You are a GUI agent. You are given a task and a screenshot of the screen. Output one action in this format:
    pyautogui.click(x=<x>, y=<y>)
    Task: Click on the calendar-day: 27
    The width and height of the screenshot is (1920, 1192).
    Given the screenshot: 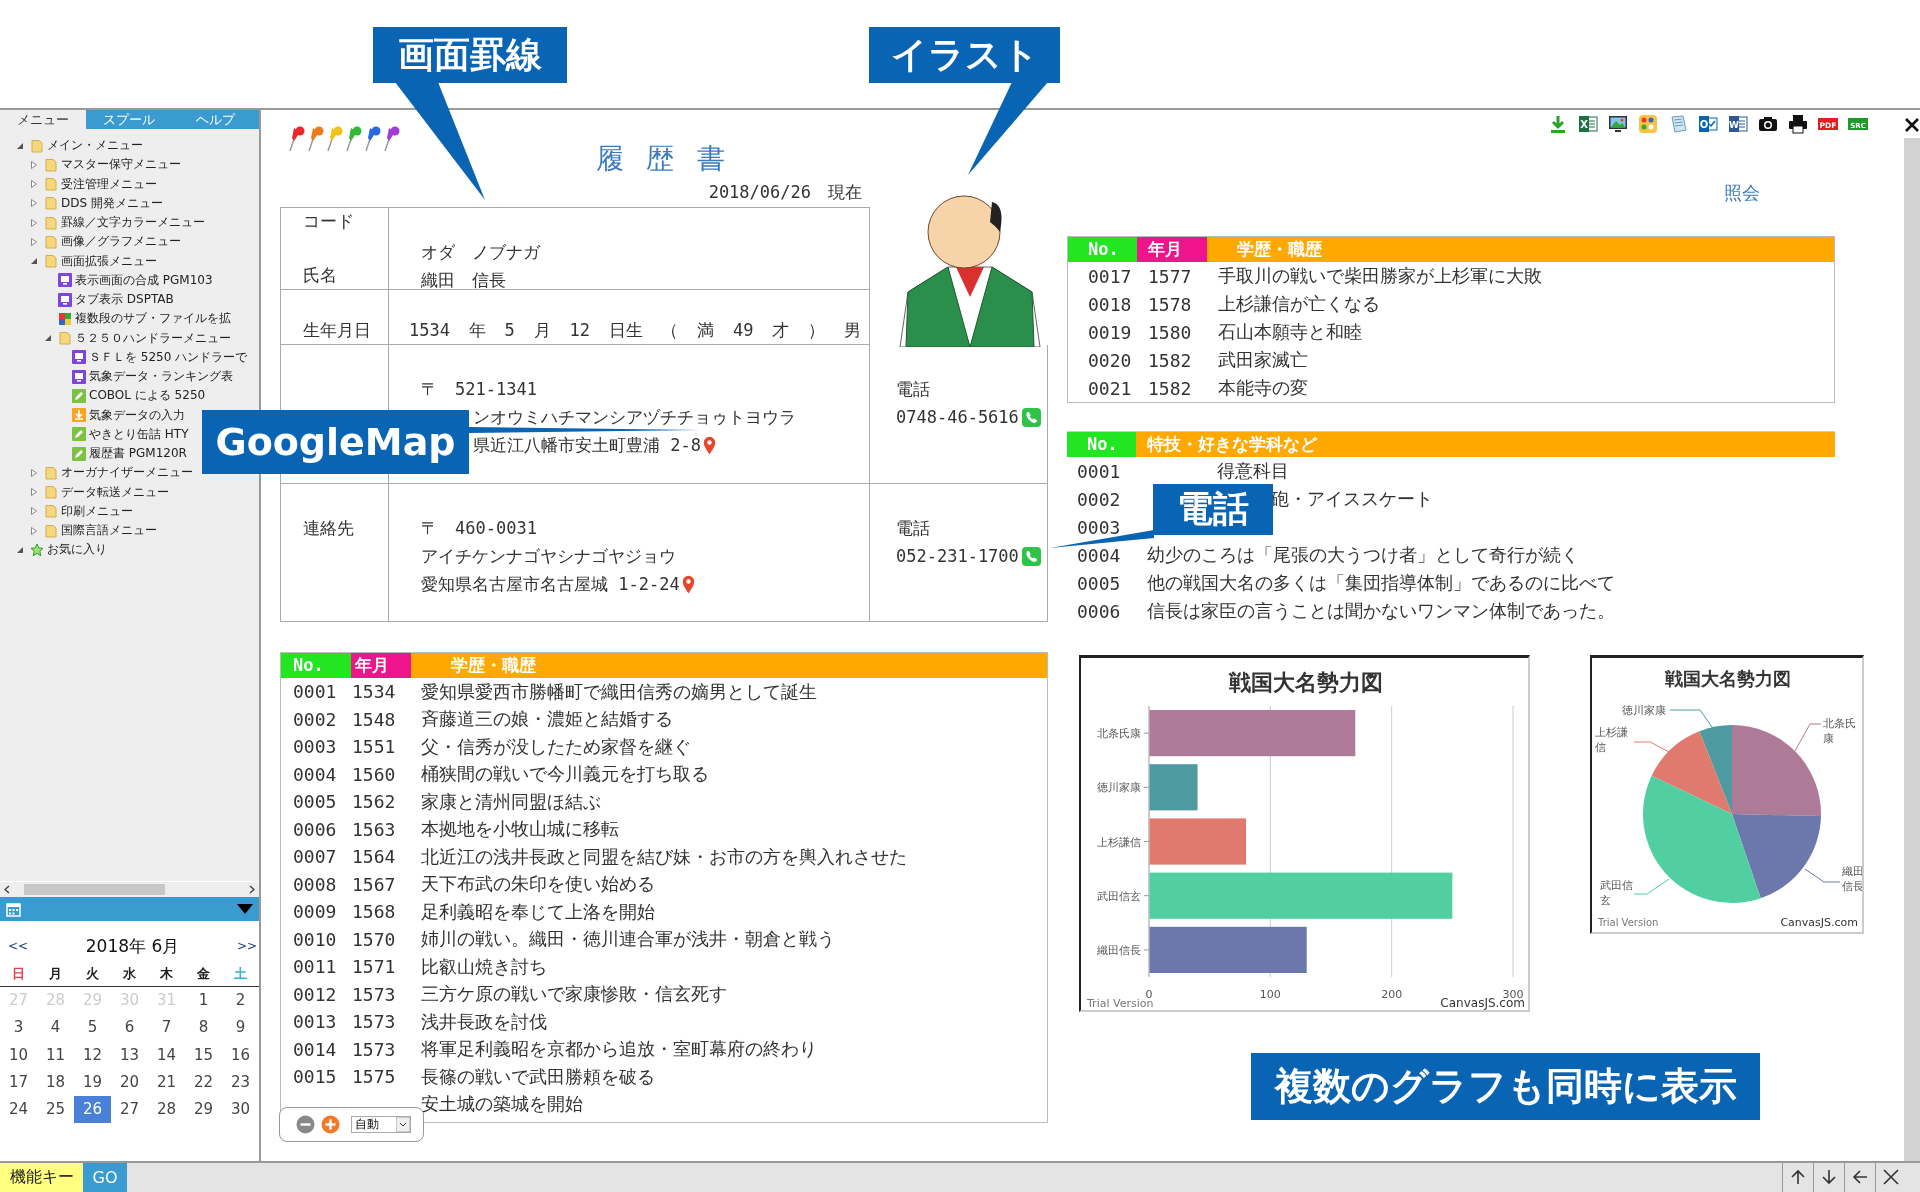 What is the action you would take?
    pyautogui.click(x=129, y=1110)
    